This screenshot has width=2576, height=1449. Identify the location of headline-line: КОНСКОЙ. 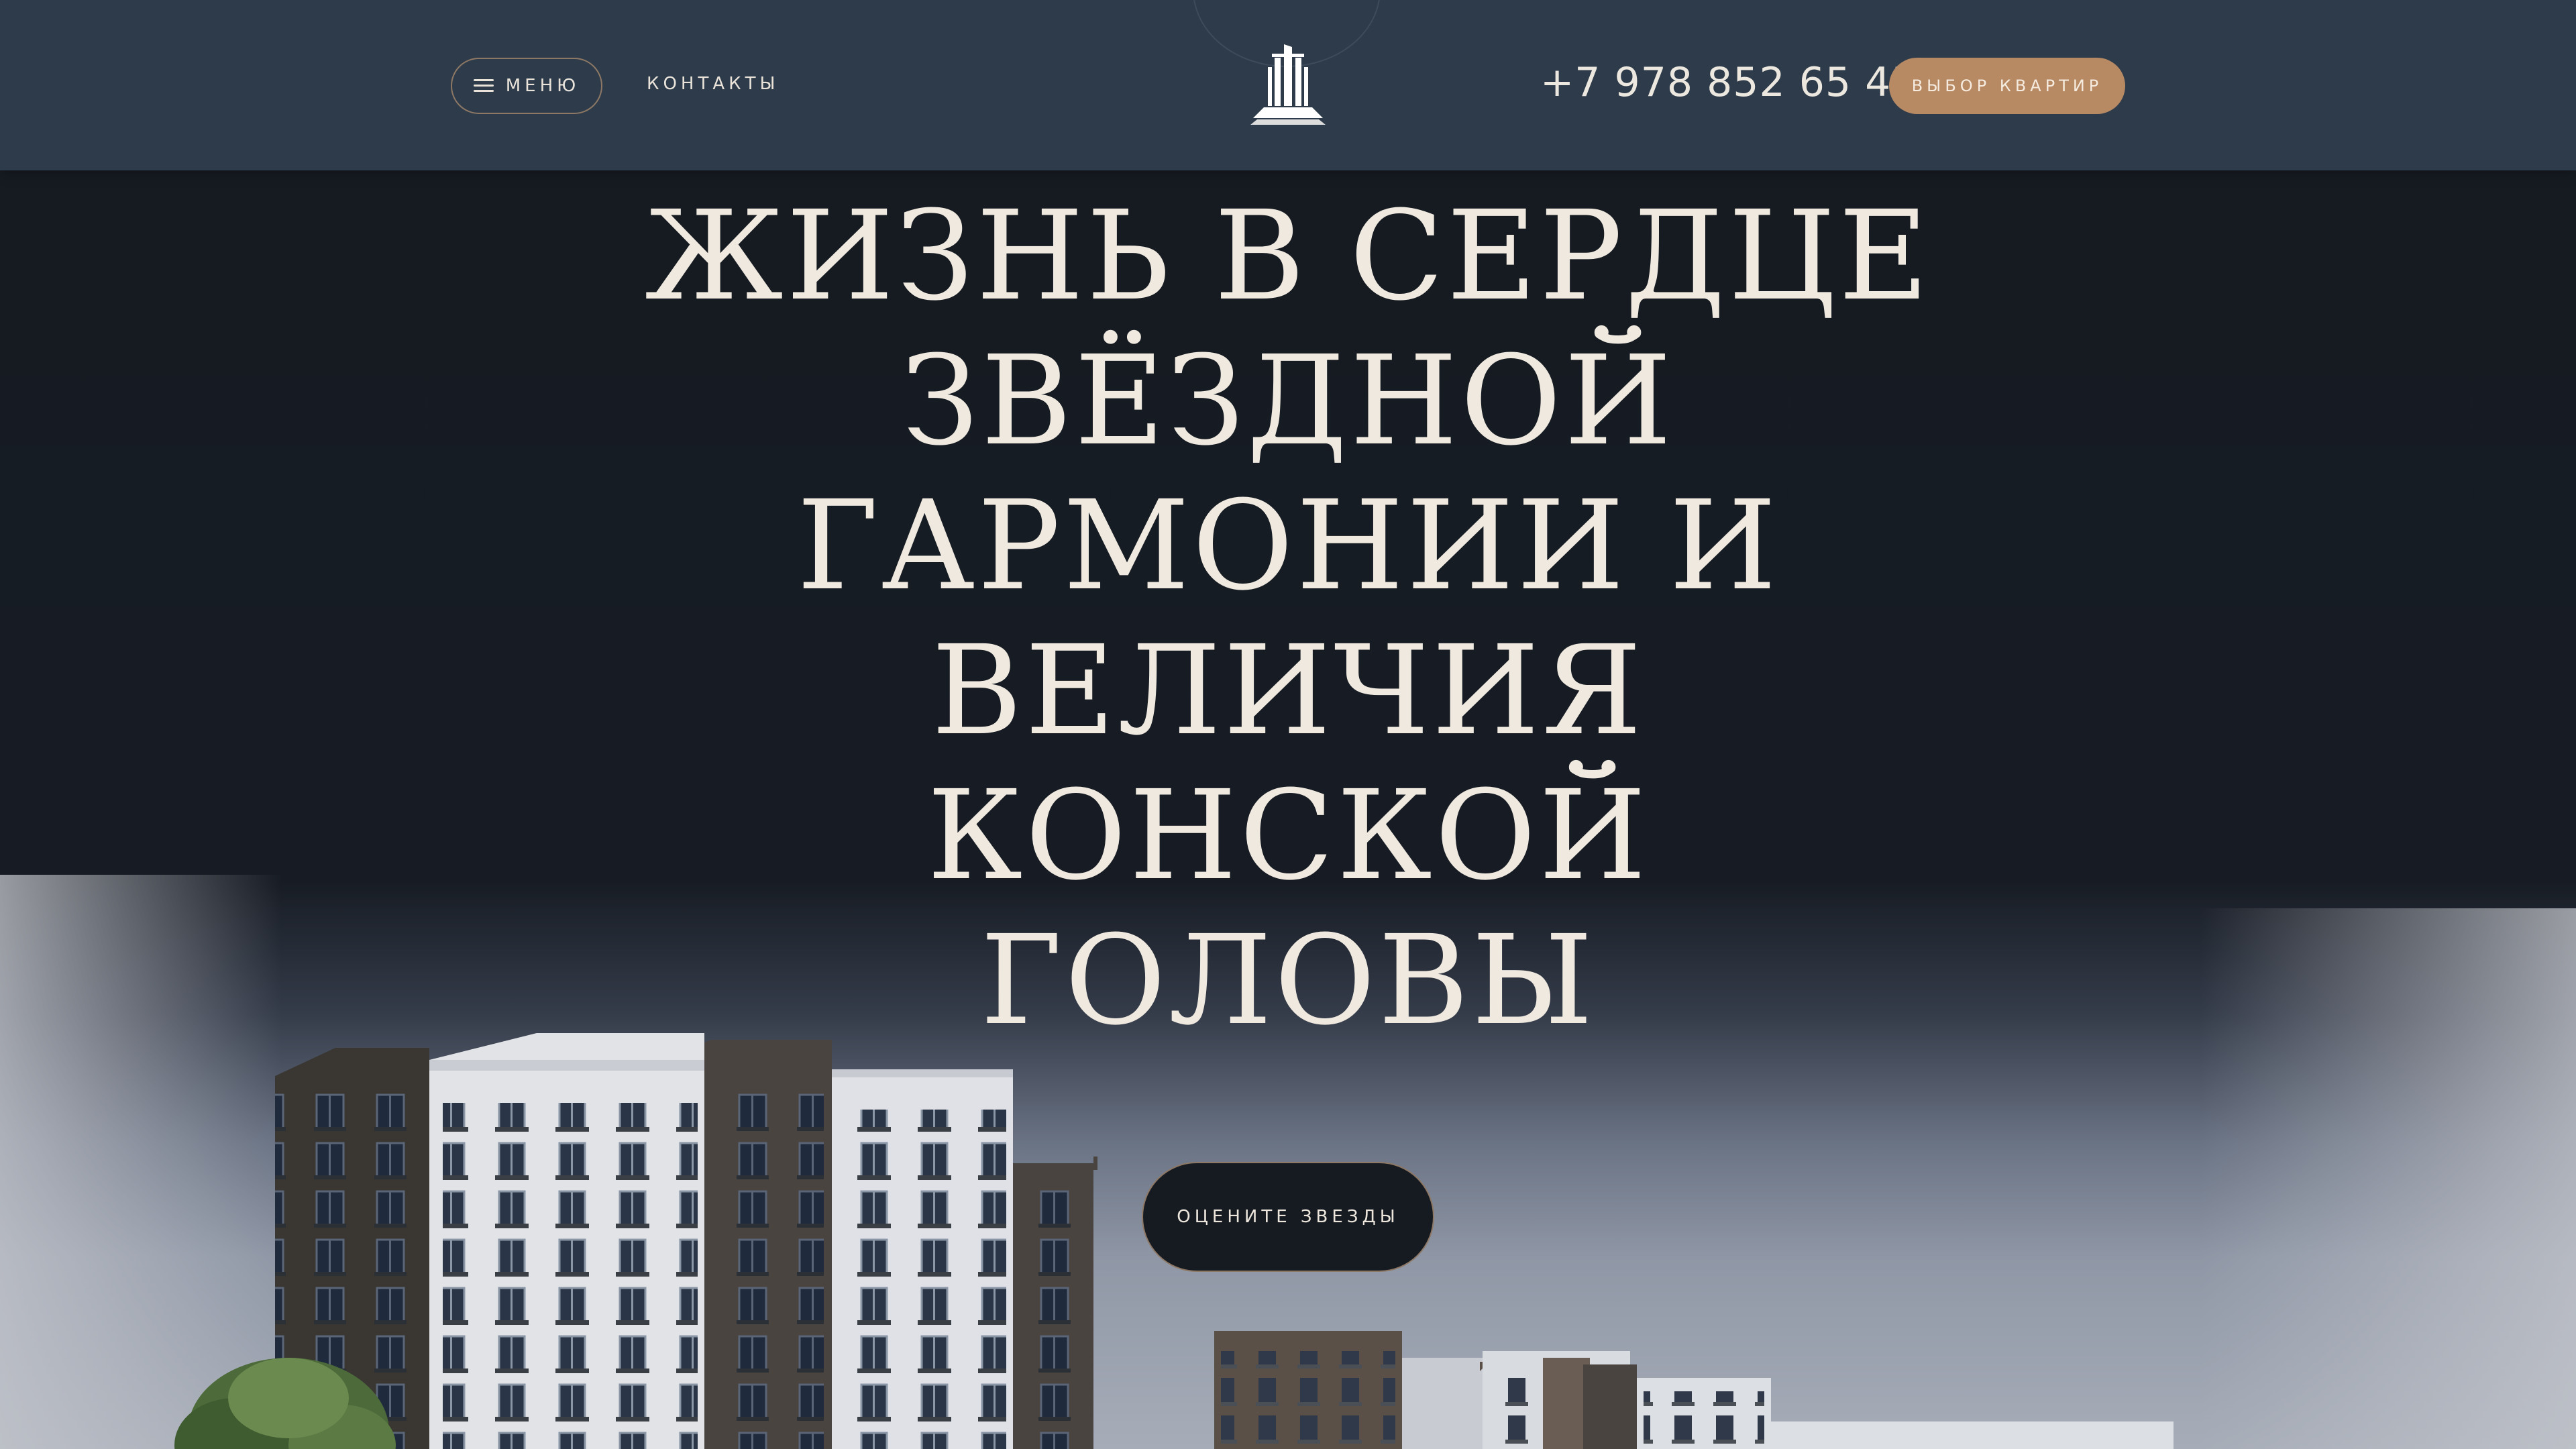
(1288, 836).